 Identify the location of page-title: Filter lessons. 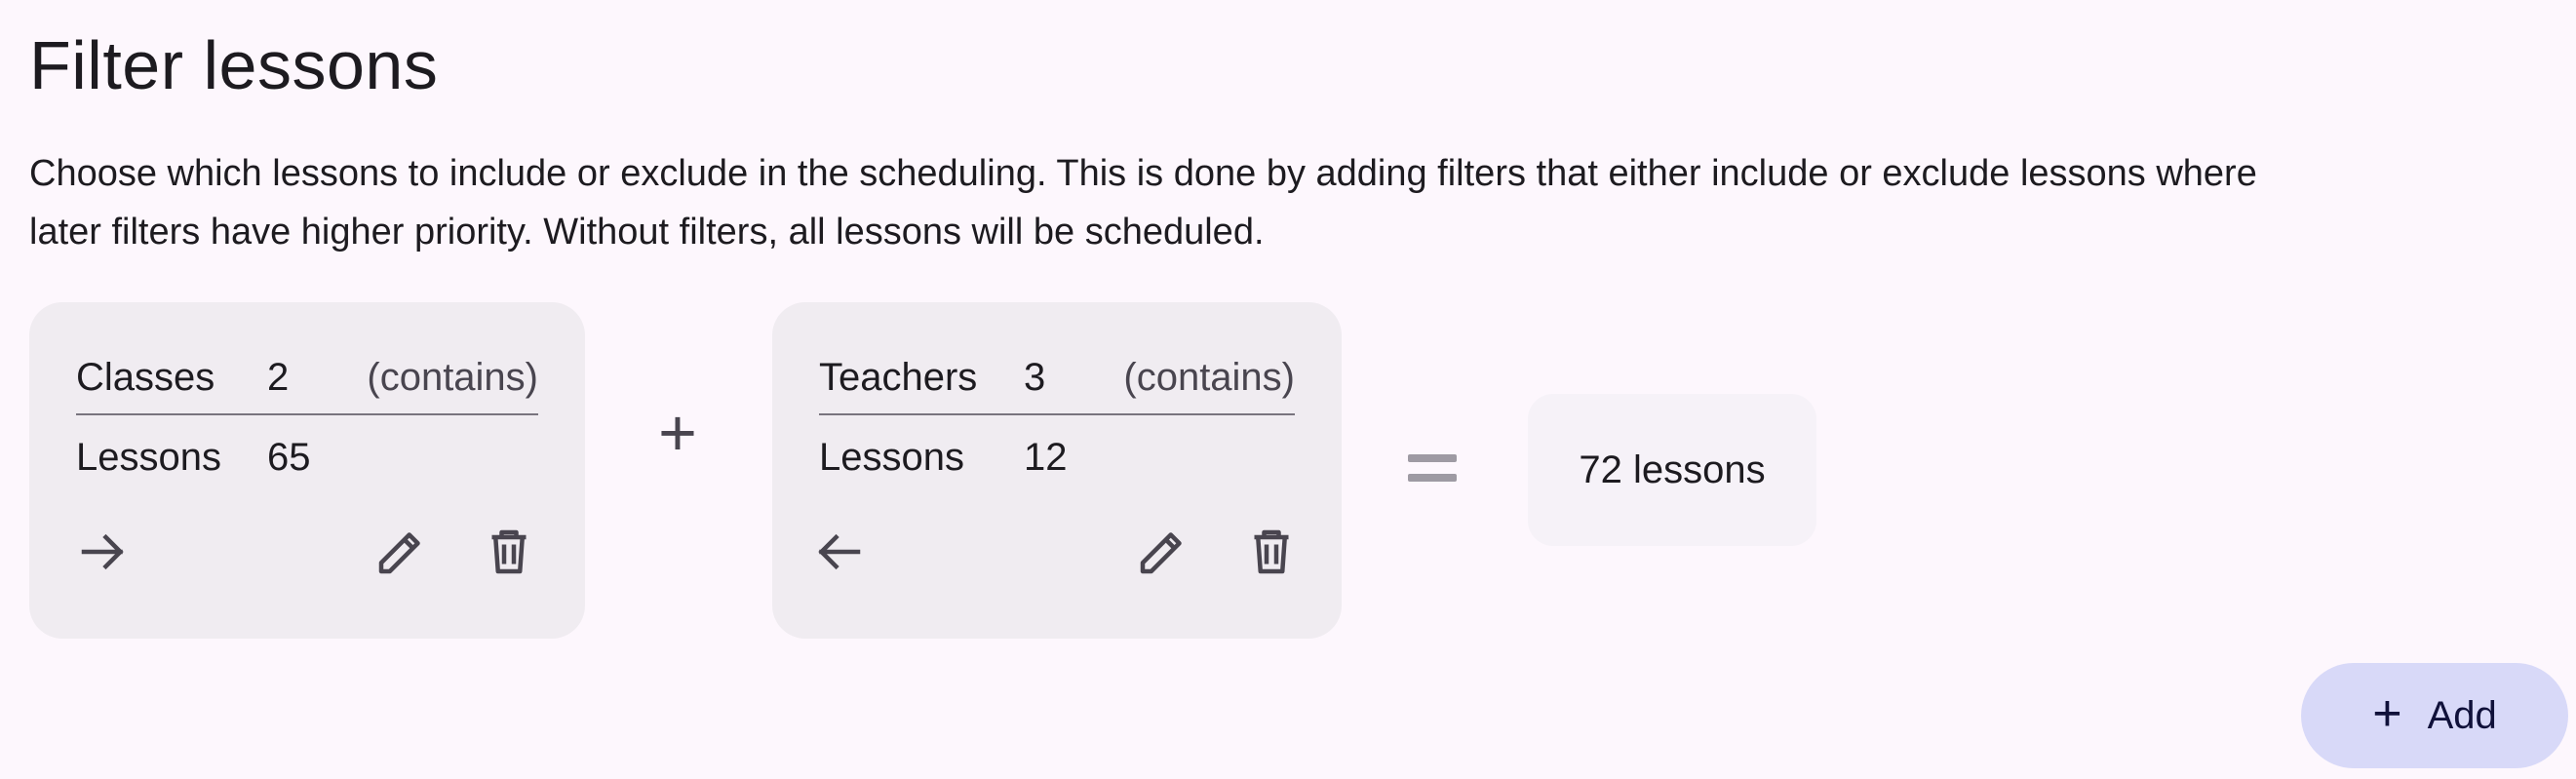
(234, 65).